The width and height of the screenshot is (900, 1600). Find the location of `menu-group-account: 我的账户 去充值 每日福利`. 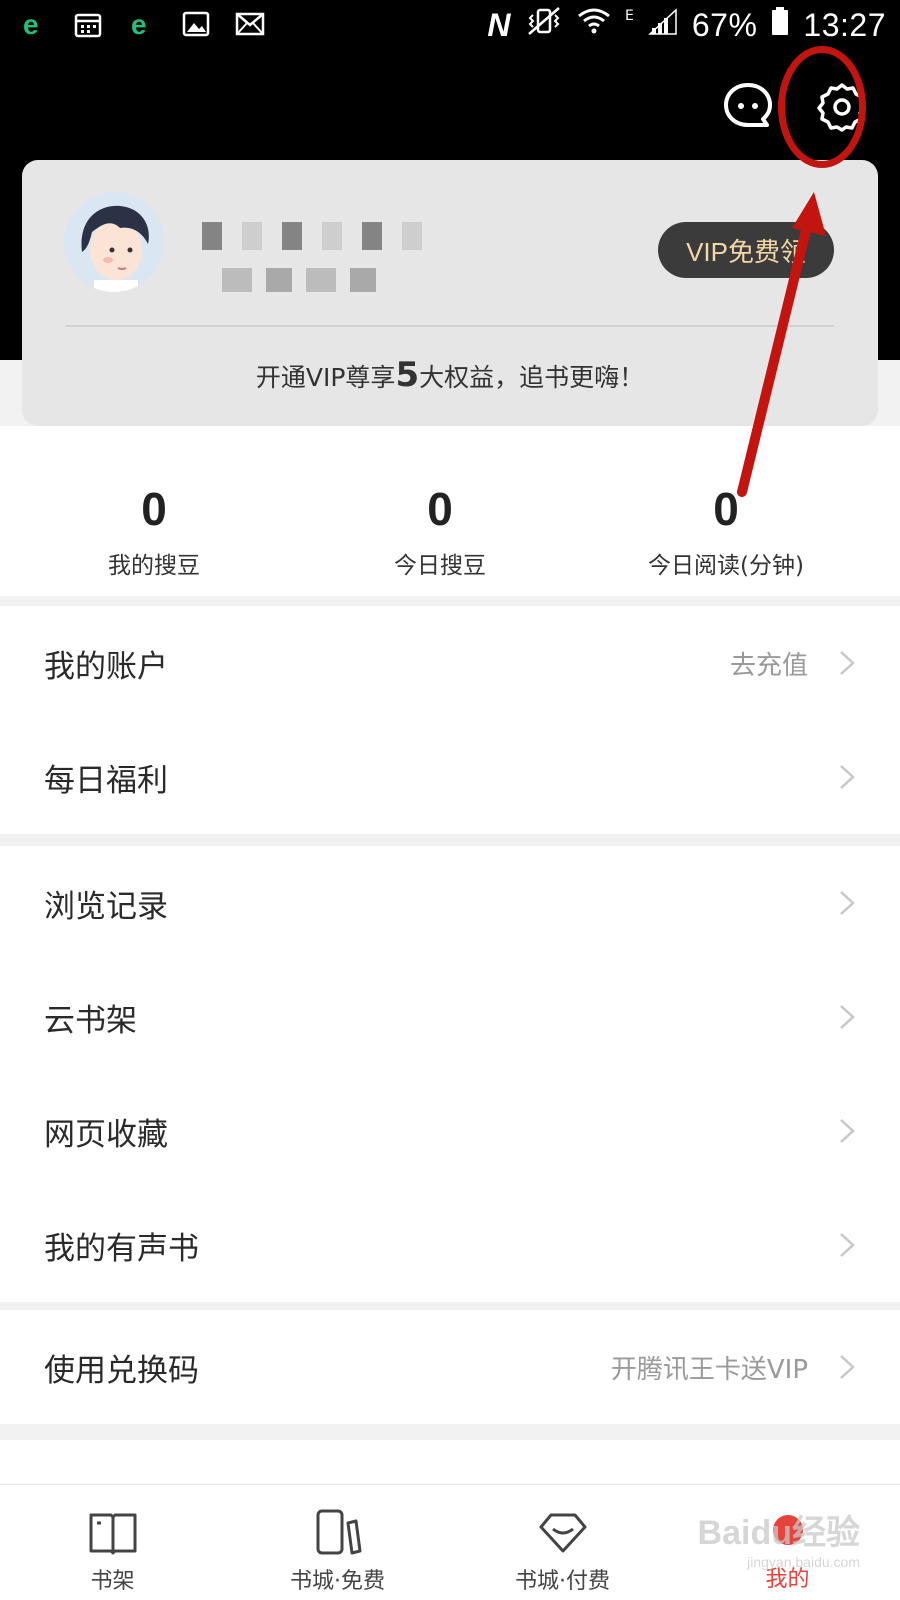

menu-group-account: 我的账户 去充值 每日福利 is located at coordinates (450, 720).